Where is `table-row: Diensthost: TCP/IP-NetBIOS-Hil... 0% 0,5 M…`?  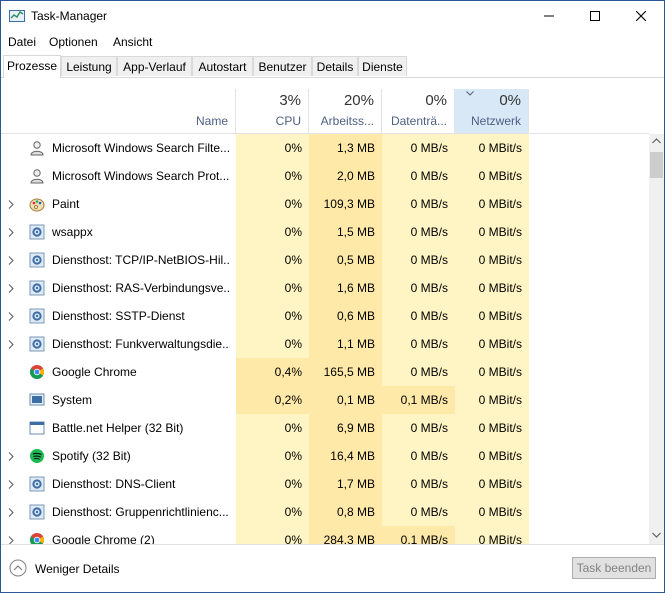
table-row: Diensthost: TCP/IP-NetBIOS-Hil... 0% 0,5 M… is located at coordinates (325, 260).